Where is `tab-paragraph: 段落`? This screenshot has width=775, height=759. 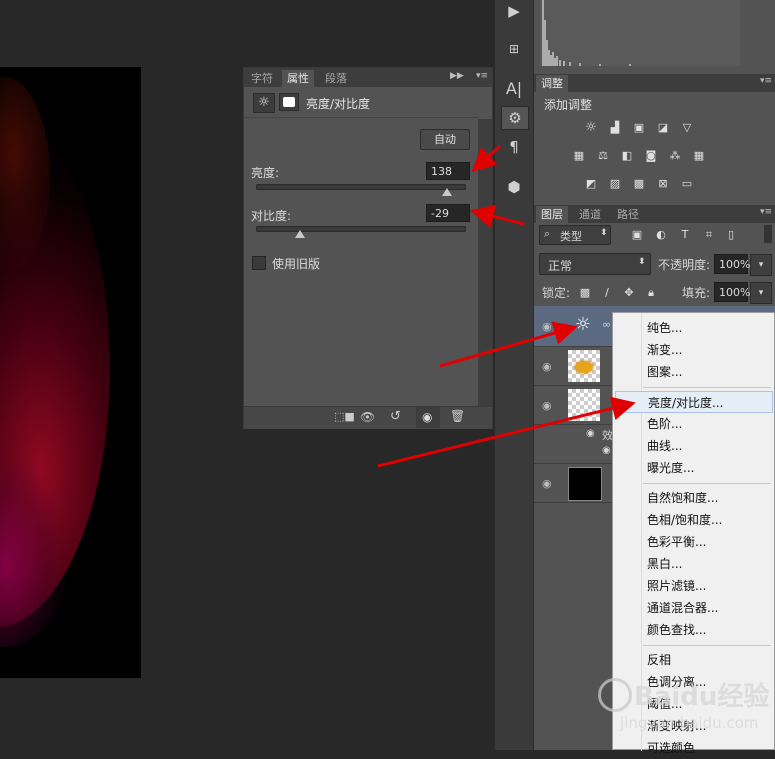
tab-paragraph: 段落 is located at coordinates (336, 78).